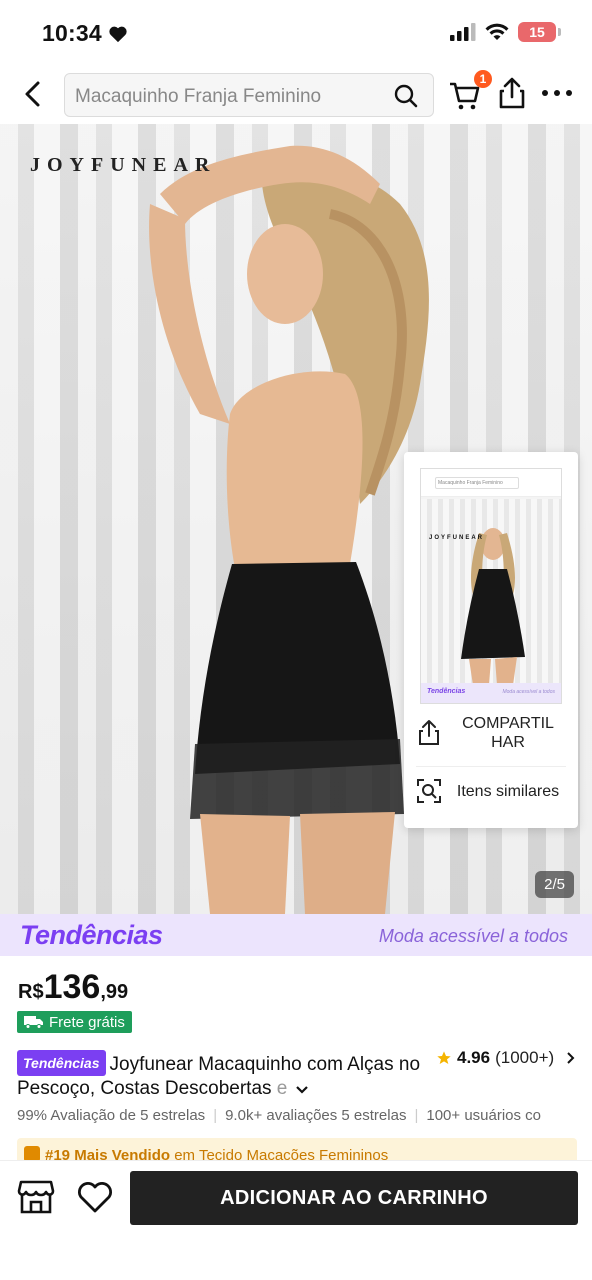  Describe the element at coordinates (406, 96) in the screenshot. I see `search-icon` at that location.